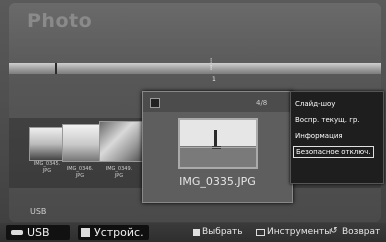 The height and width of the screenshot is (242, 386). What do you see at coordinates (80, 172) in the screenshot?
I see `thumbnail-label: IMG_0346. JPG` at bounding box center [80, 172].